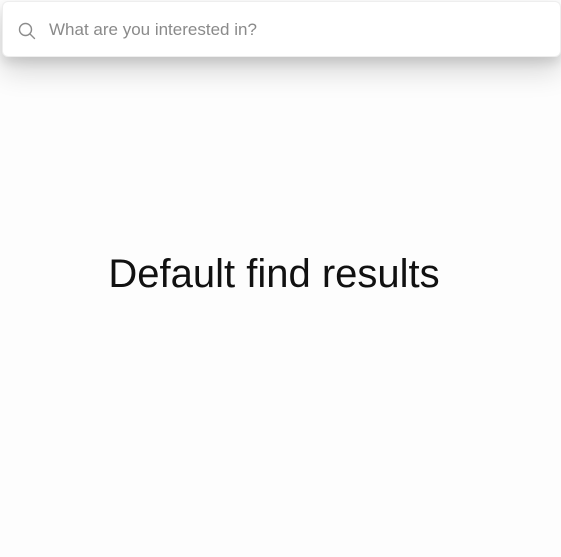  Describe the element at coordinates (299, 30) in the screenshot. I see `search-input` at that location.